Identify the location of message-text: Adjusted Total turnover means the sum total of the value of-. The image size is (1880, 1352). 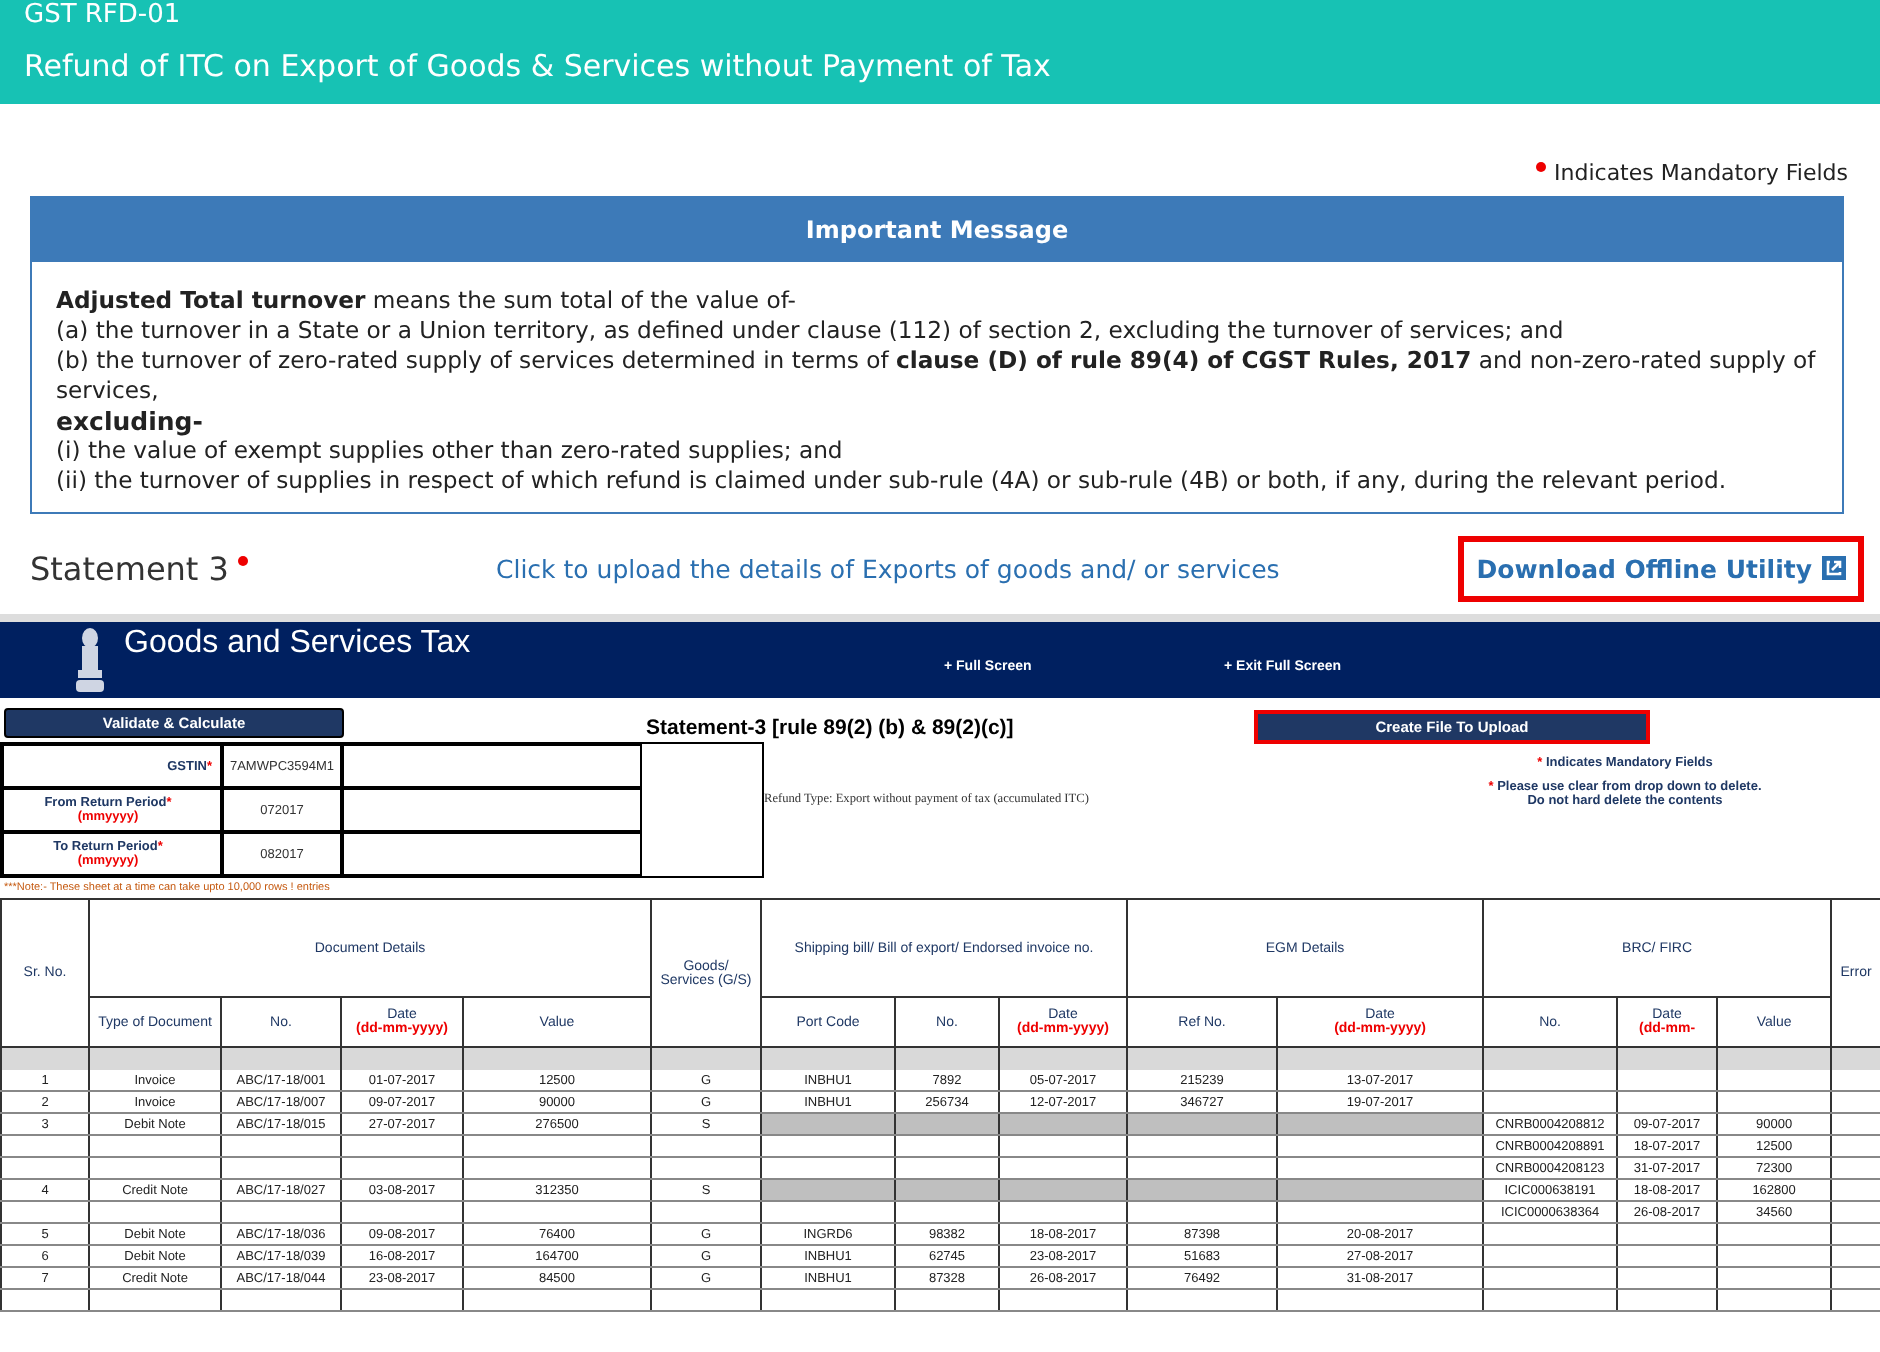
(427, 301).